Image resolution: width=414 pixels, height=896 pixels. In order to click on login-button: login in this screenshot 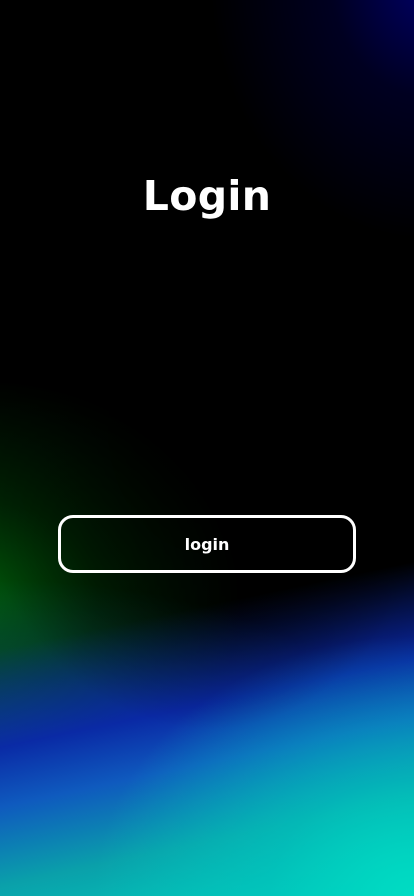, I will do `click(207, 544)`.